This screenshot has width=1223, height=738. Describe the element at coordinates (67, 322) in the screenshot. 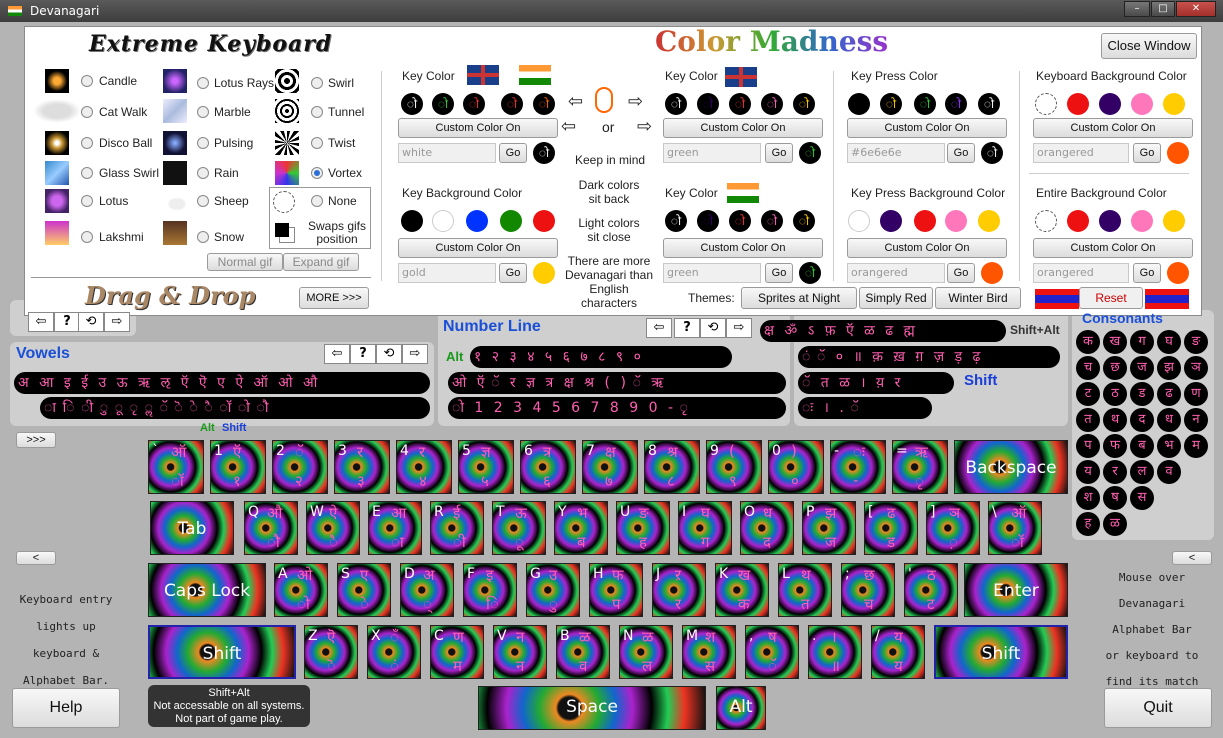

I see `help-question-button: ?` at that location.